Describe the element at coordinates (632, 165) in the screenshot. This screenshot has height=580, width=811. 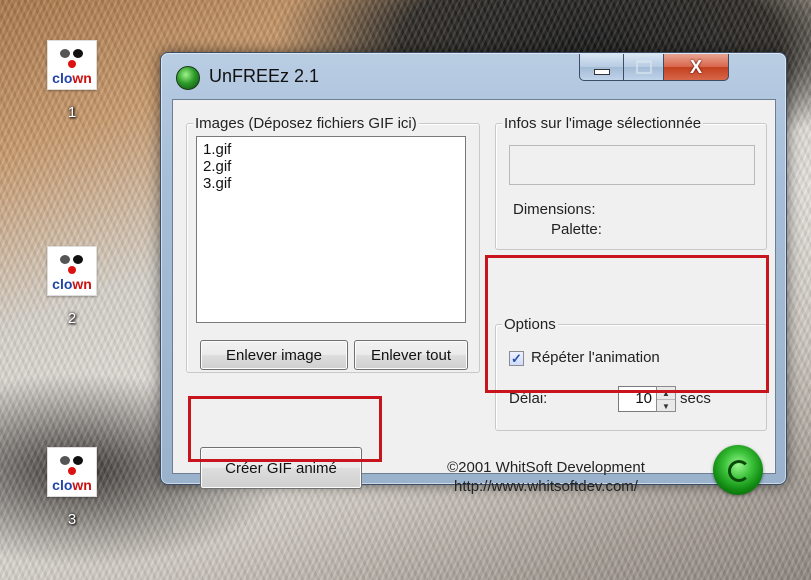
I see `image-info-field` at that location.